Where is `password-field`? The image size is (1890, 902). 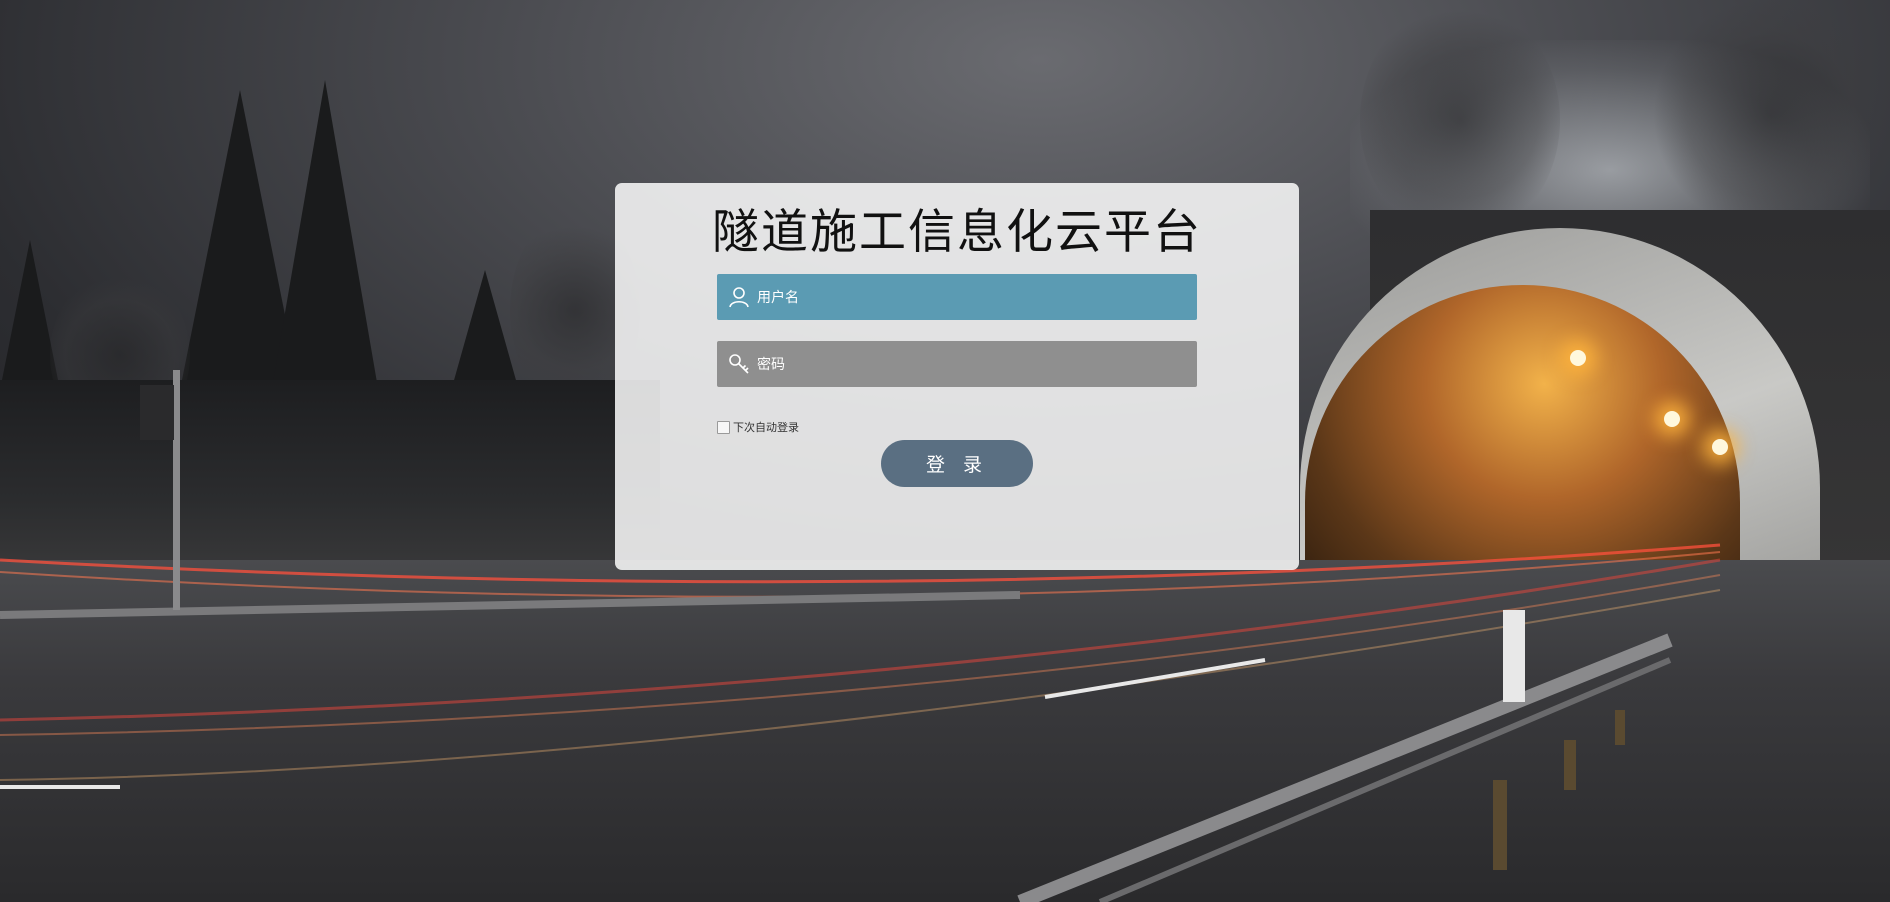
password-field is located at coordinates (957, 365).